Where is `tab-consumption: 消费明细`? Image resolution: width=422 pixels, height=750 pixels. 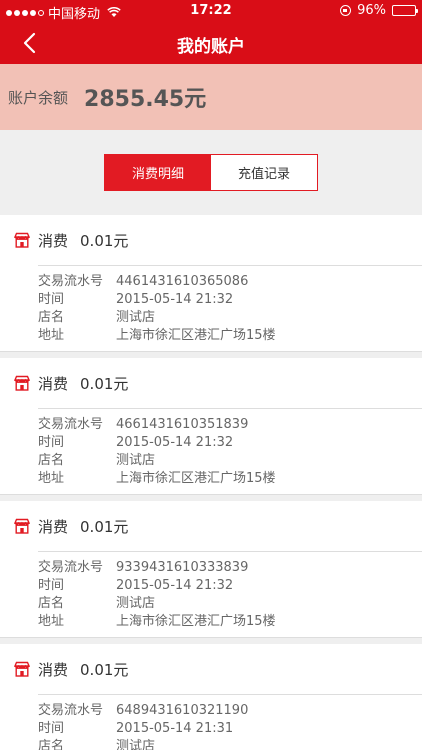
tab-consumption: 消费明细 is located at coordinates (158, 172).